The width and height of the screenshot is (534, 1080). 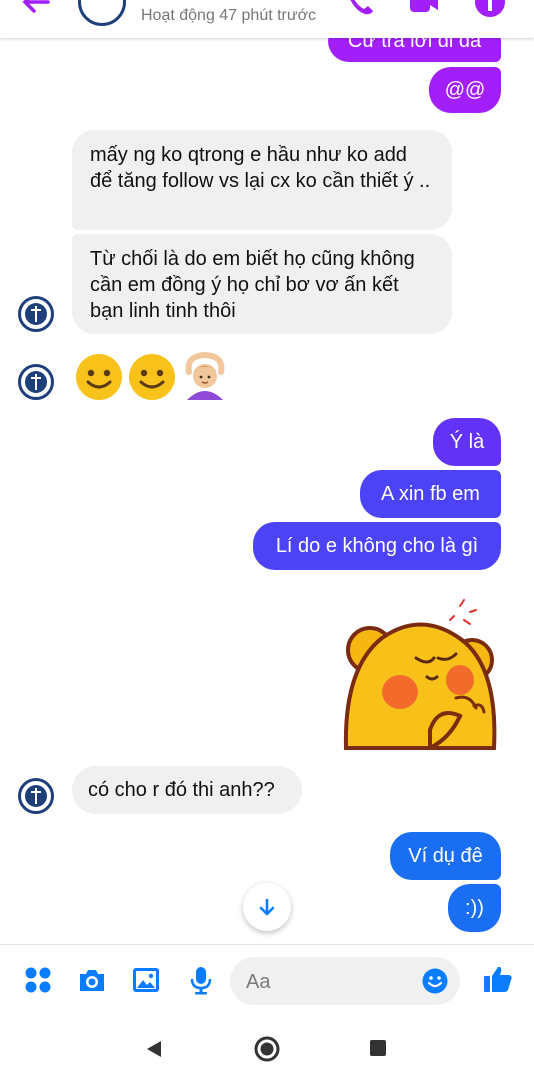 I want to click on video-camera-icon, so click(x=424, y=9).